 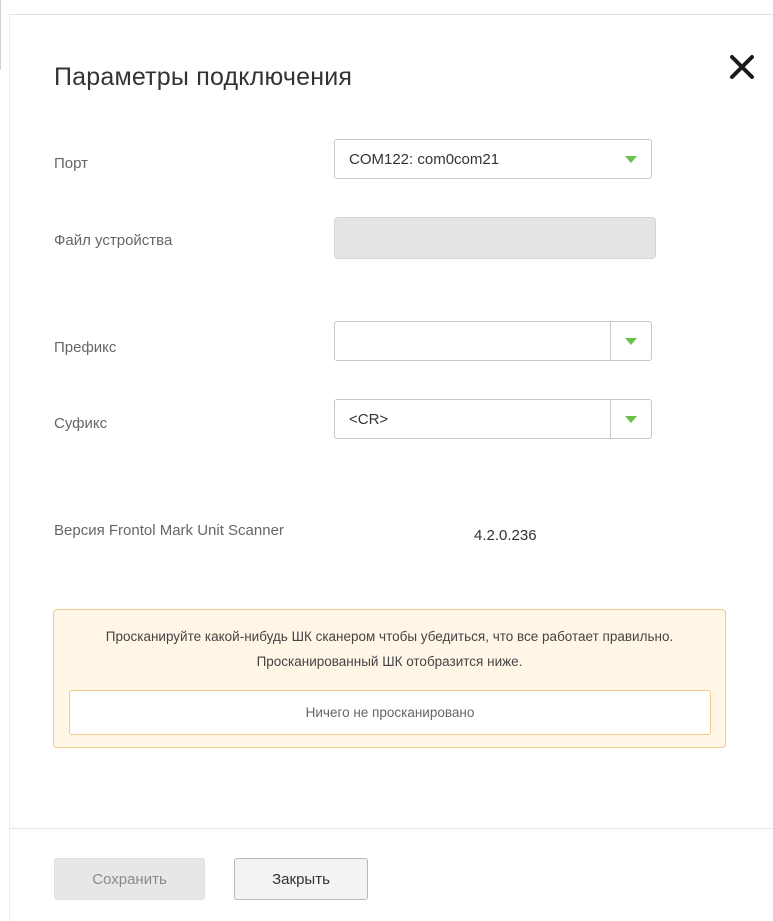 What do you see at coordinates (203, 77) in the screenshot?
I see `dialog-title: Параметры подключения` at bounding box center [203, 77].